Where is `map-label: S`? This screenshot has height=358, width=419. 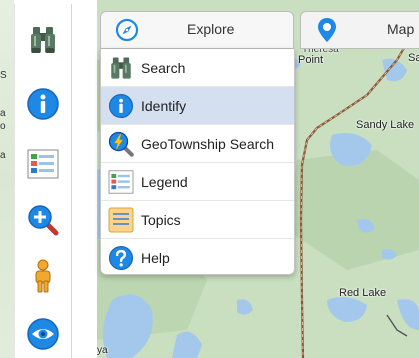 map-label: S is located at coordinates (3, 75).